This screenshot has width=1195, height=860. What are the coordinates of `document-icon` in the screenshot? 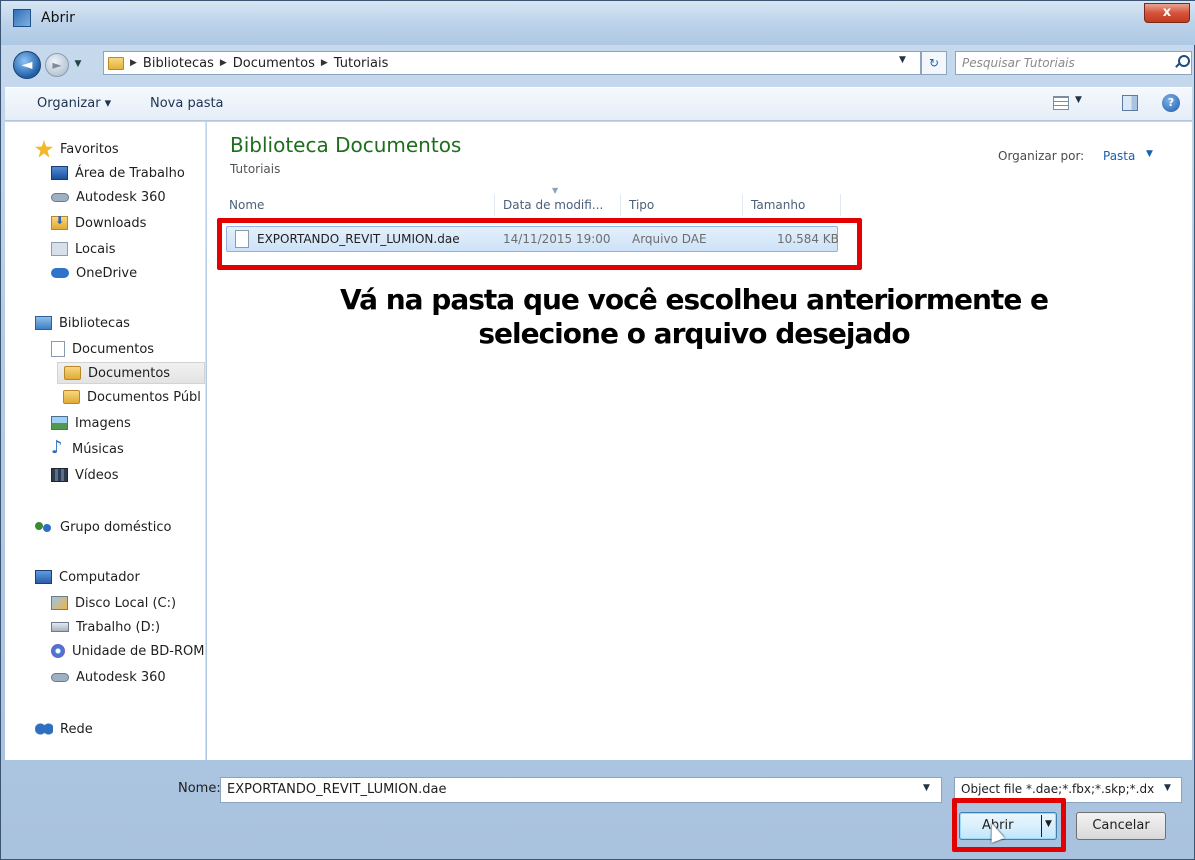 It's located at (58, 349).